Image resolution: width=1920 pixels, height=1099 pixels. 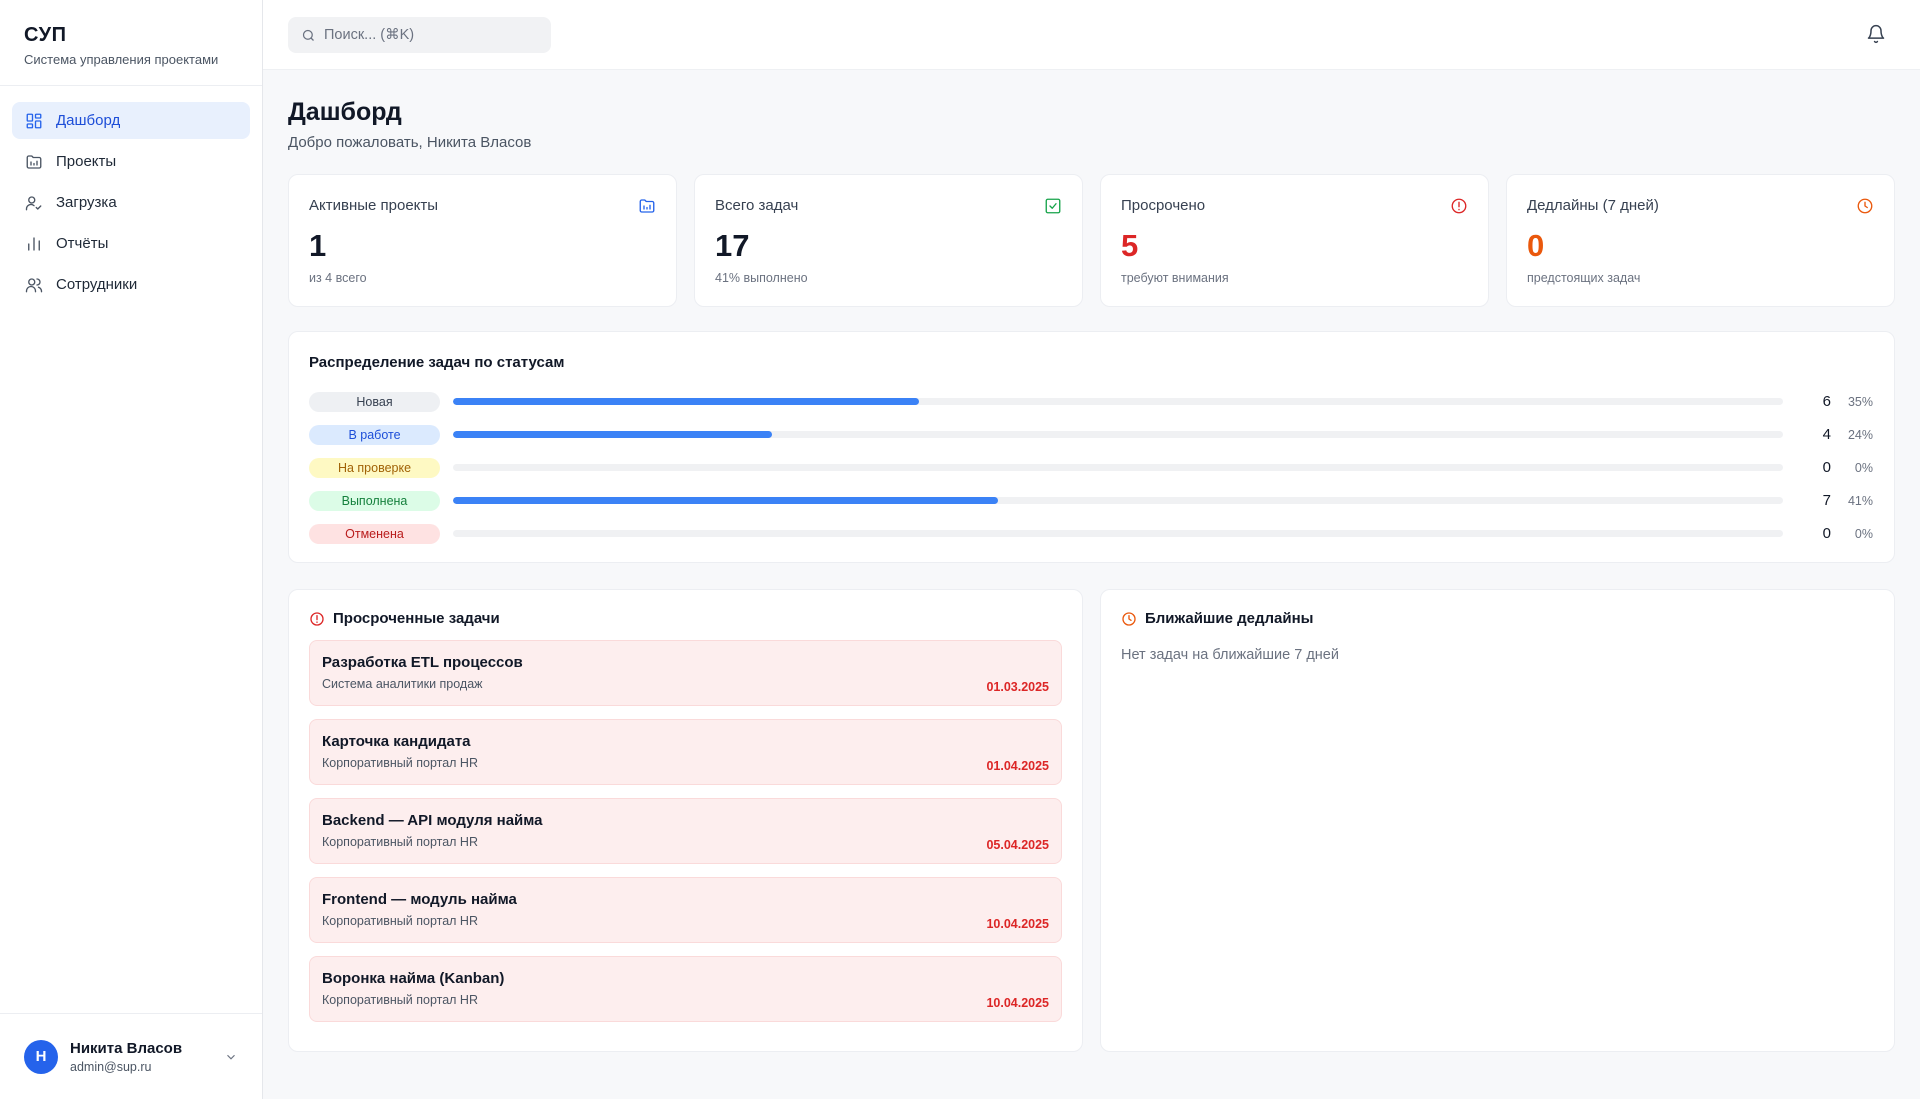 What do you see at coordinates (1860, 401) in the screenshot?
I see `status-percent: 35%` at bounding box center [1860, 401].